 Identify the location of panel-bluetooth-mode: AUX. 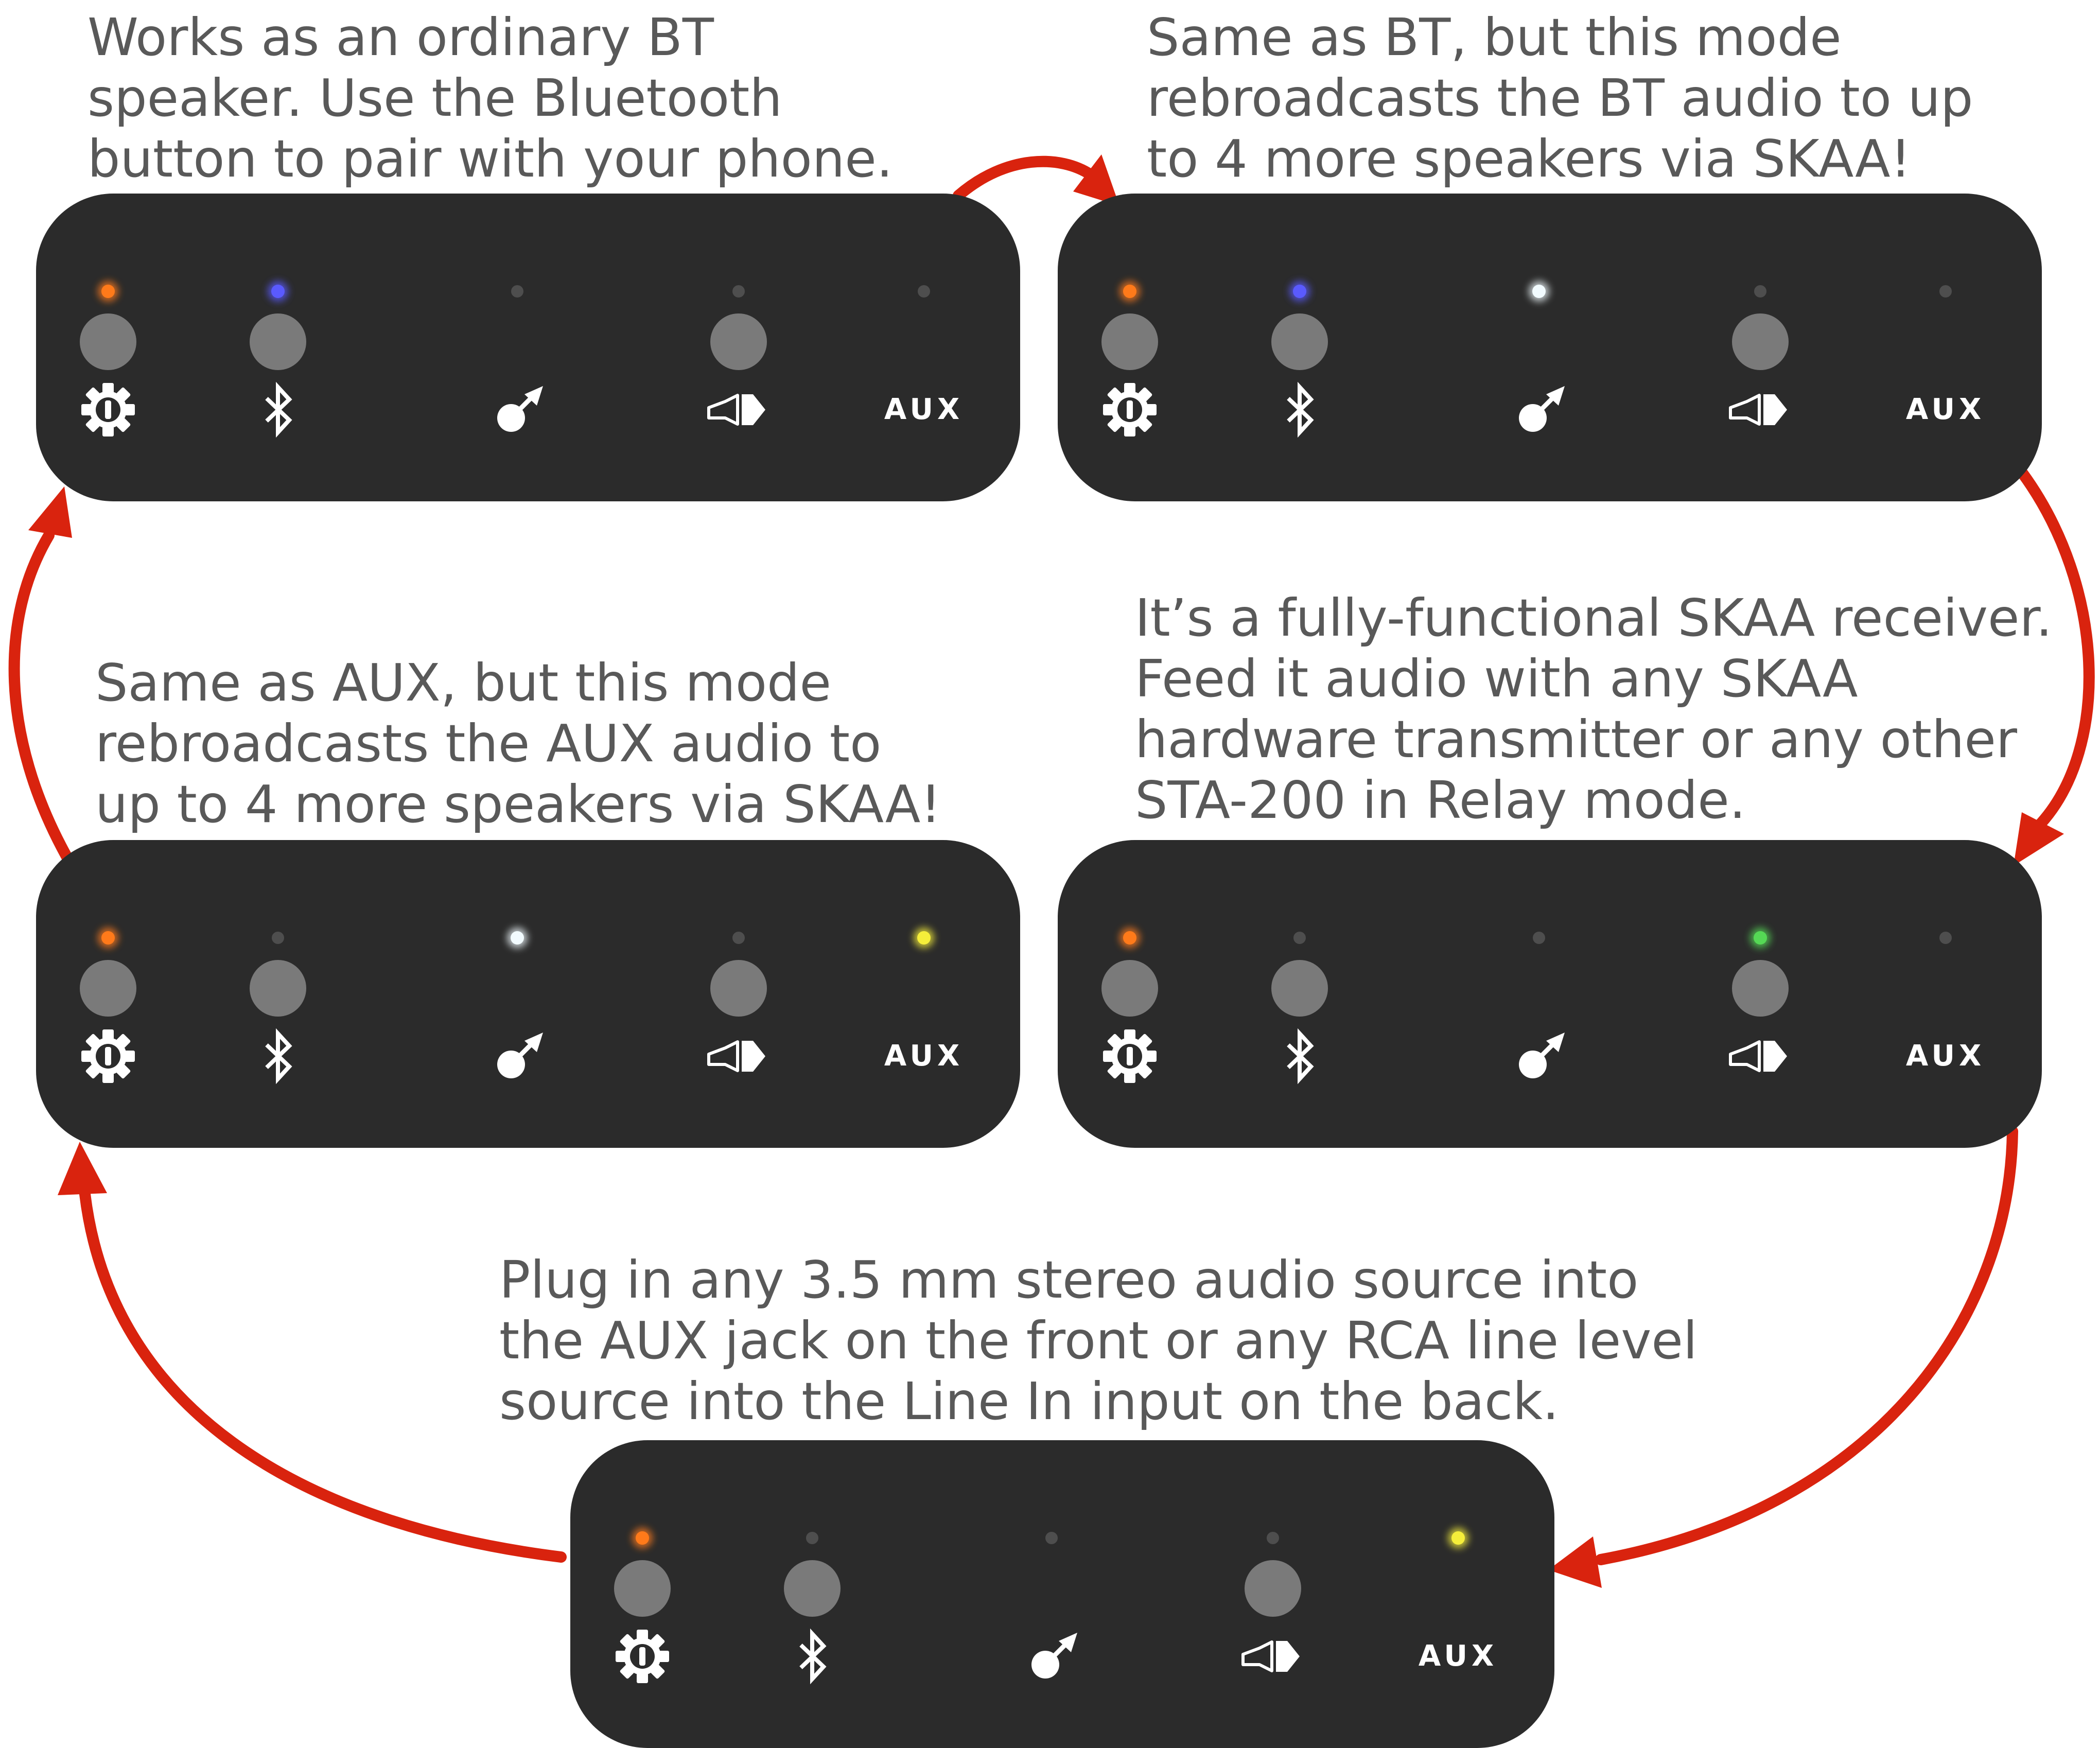
(528, 347).